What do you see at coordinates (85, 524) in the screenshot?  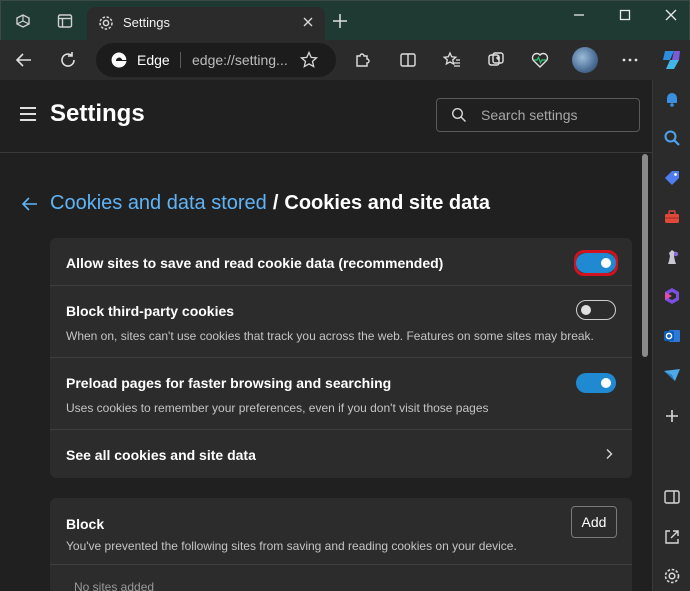 I see `block-section-title: Block` at bounding box center [85, 524].